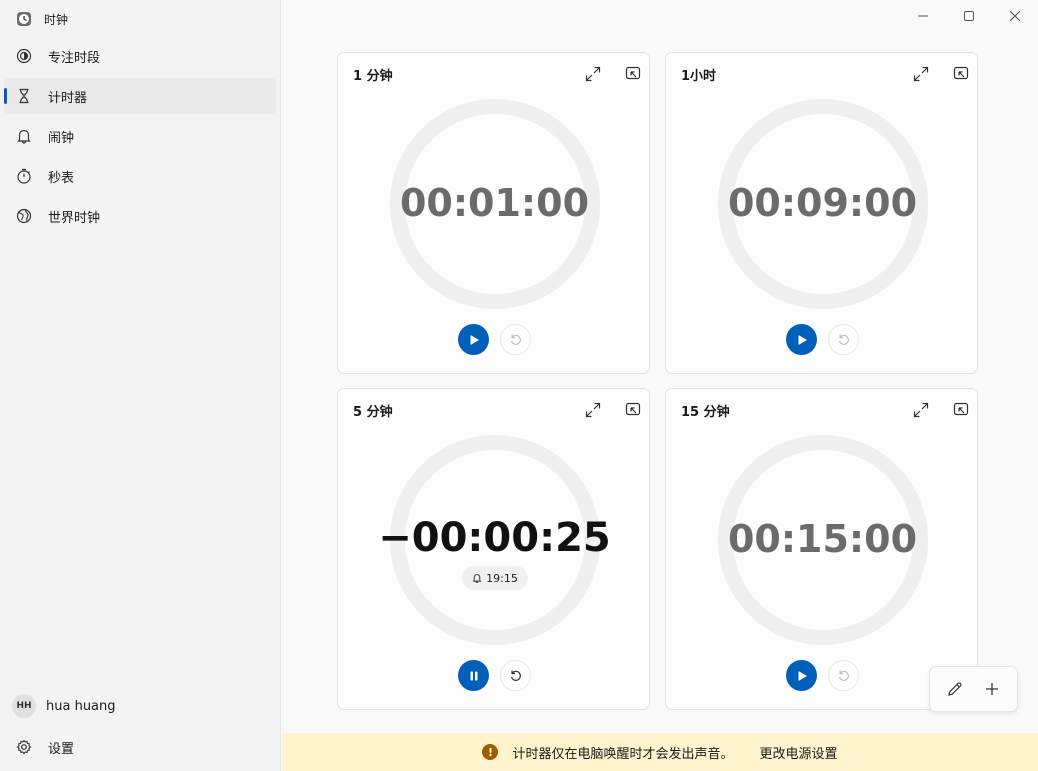  I want to click on timer-title: 1小时, so click(699, 76).